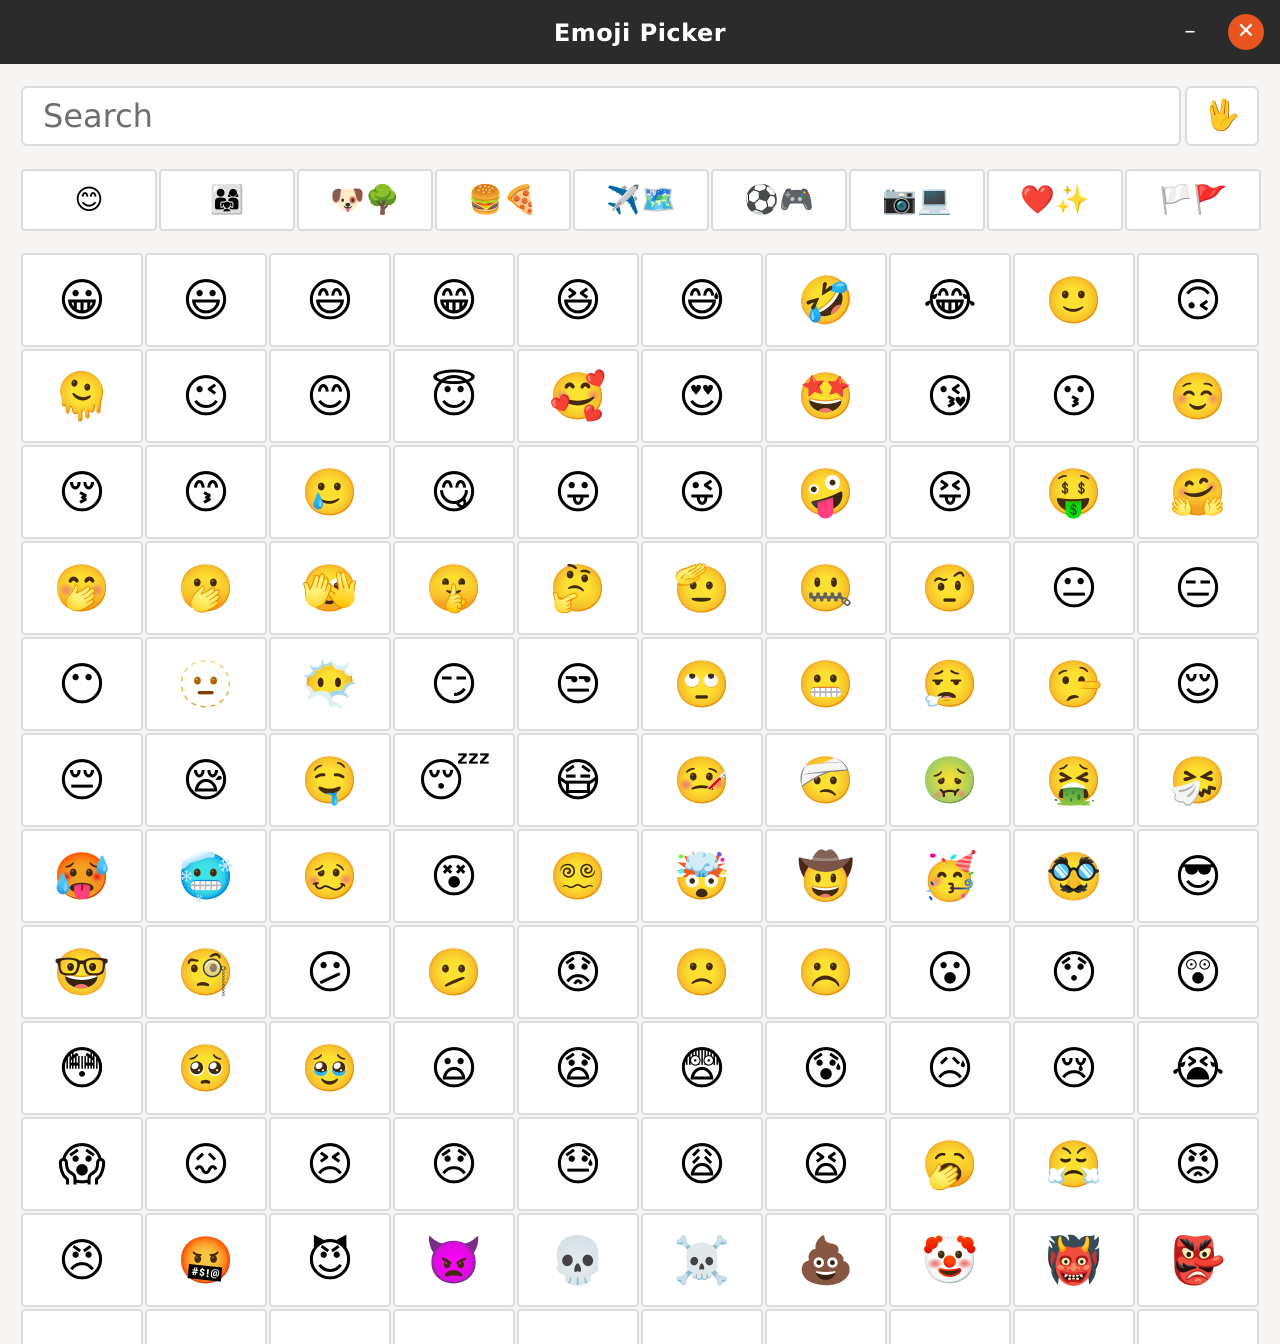 This screenshot has width=1280, height=1344. What do you see at coordinates (454, 684) in the screenshot?
I see `emoji-button: 😏` at bounding box center [454, 684].